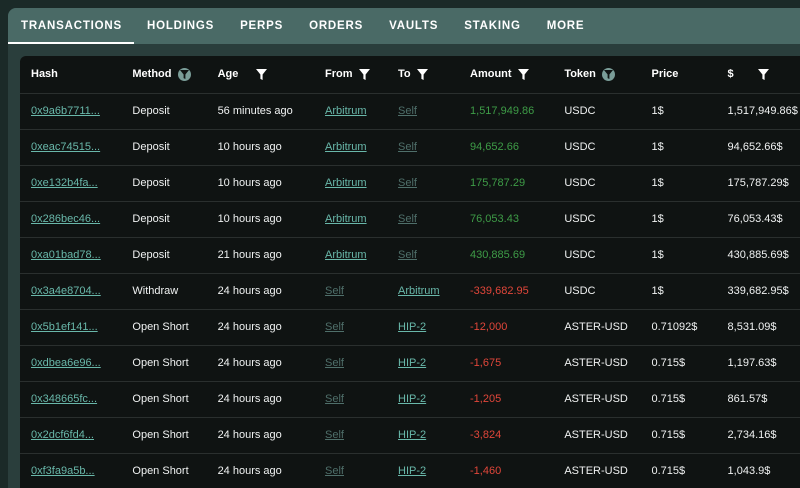 The image size is (800, 488). I want to click on cell-usd: 1,043.9$, so click(758, 470).